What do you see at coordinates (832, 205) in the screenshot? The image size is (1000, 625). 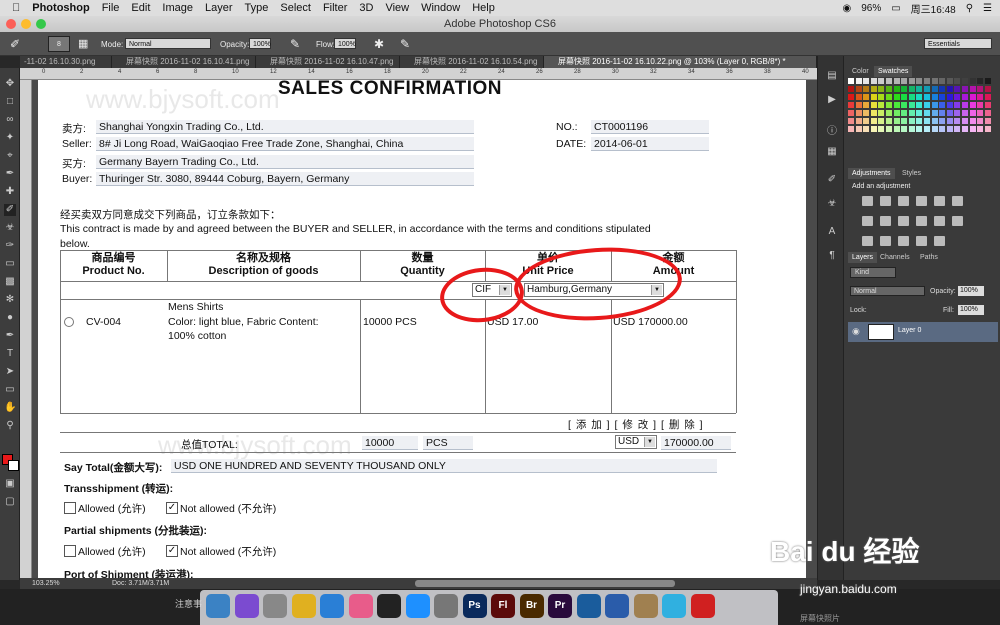 I see `clone-source-icon: ☣` at bounding box center [832, 205].